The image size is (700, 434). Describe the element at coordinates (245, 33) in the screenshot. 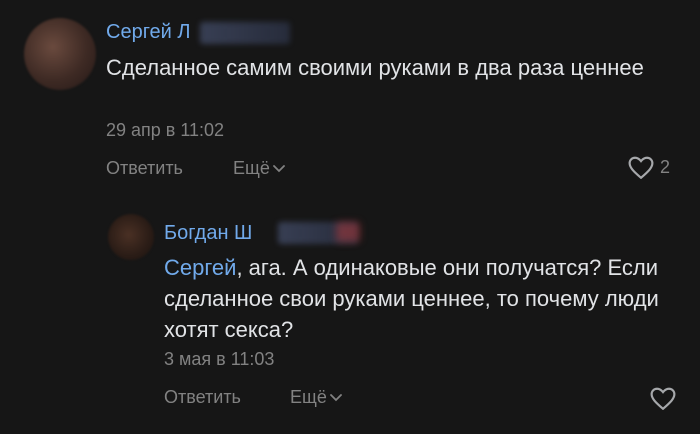

I see `redacted-name-blur` at that location.